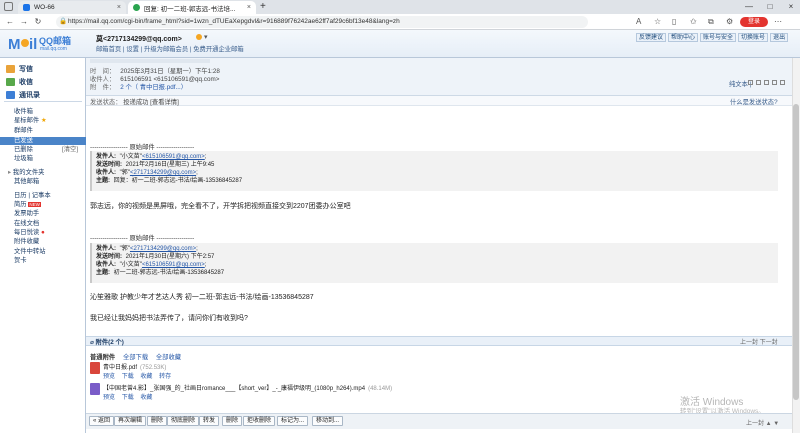 The image size is (800, 433). I want to click on write-label: 写信, so click(26, 69).